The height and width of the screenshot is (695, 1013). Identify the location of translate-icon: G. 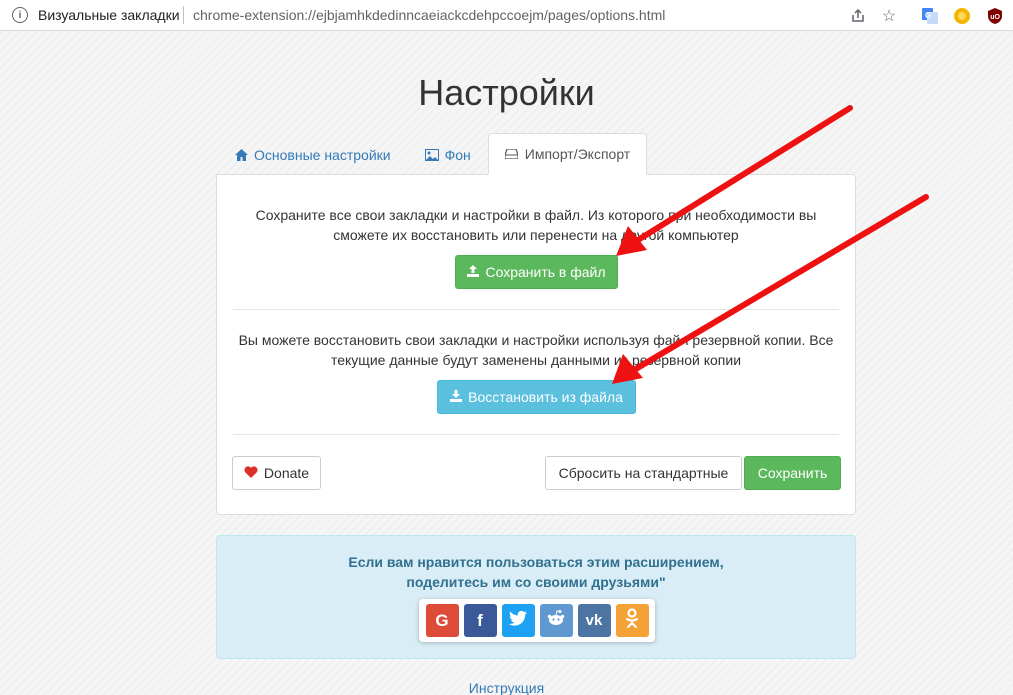
(930, 16).